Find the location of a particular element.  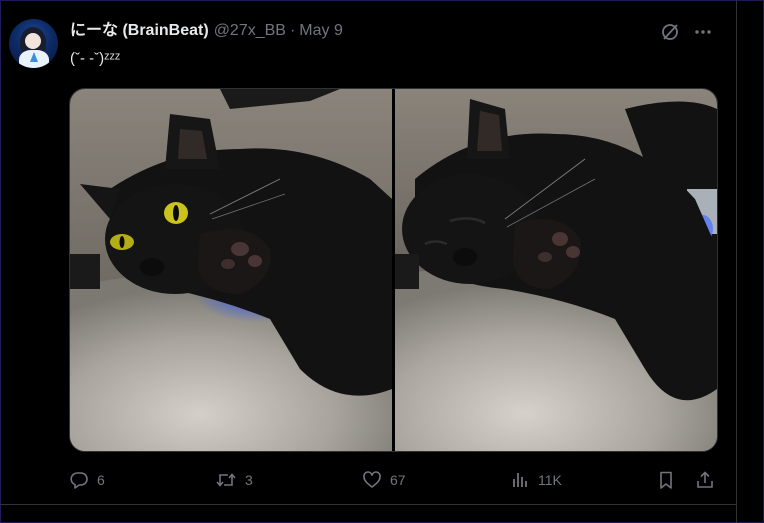

author-handle: @27x_BB is located at coordinates (250, 31).